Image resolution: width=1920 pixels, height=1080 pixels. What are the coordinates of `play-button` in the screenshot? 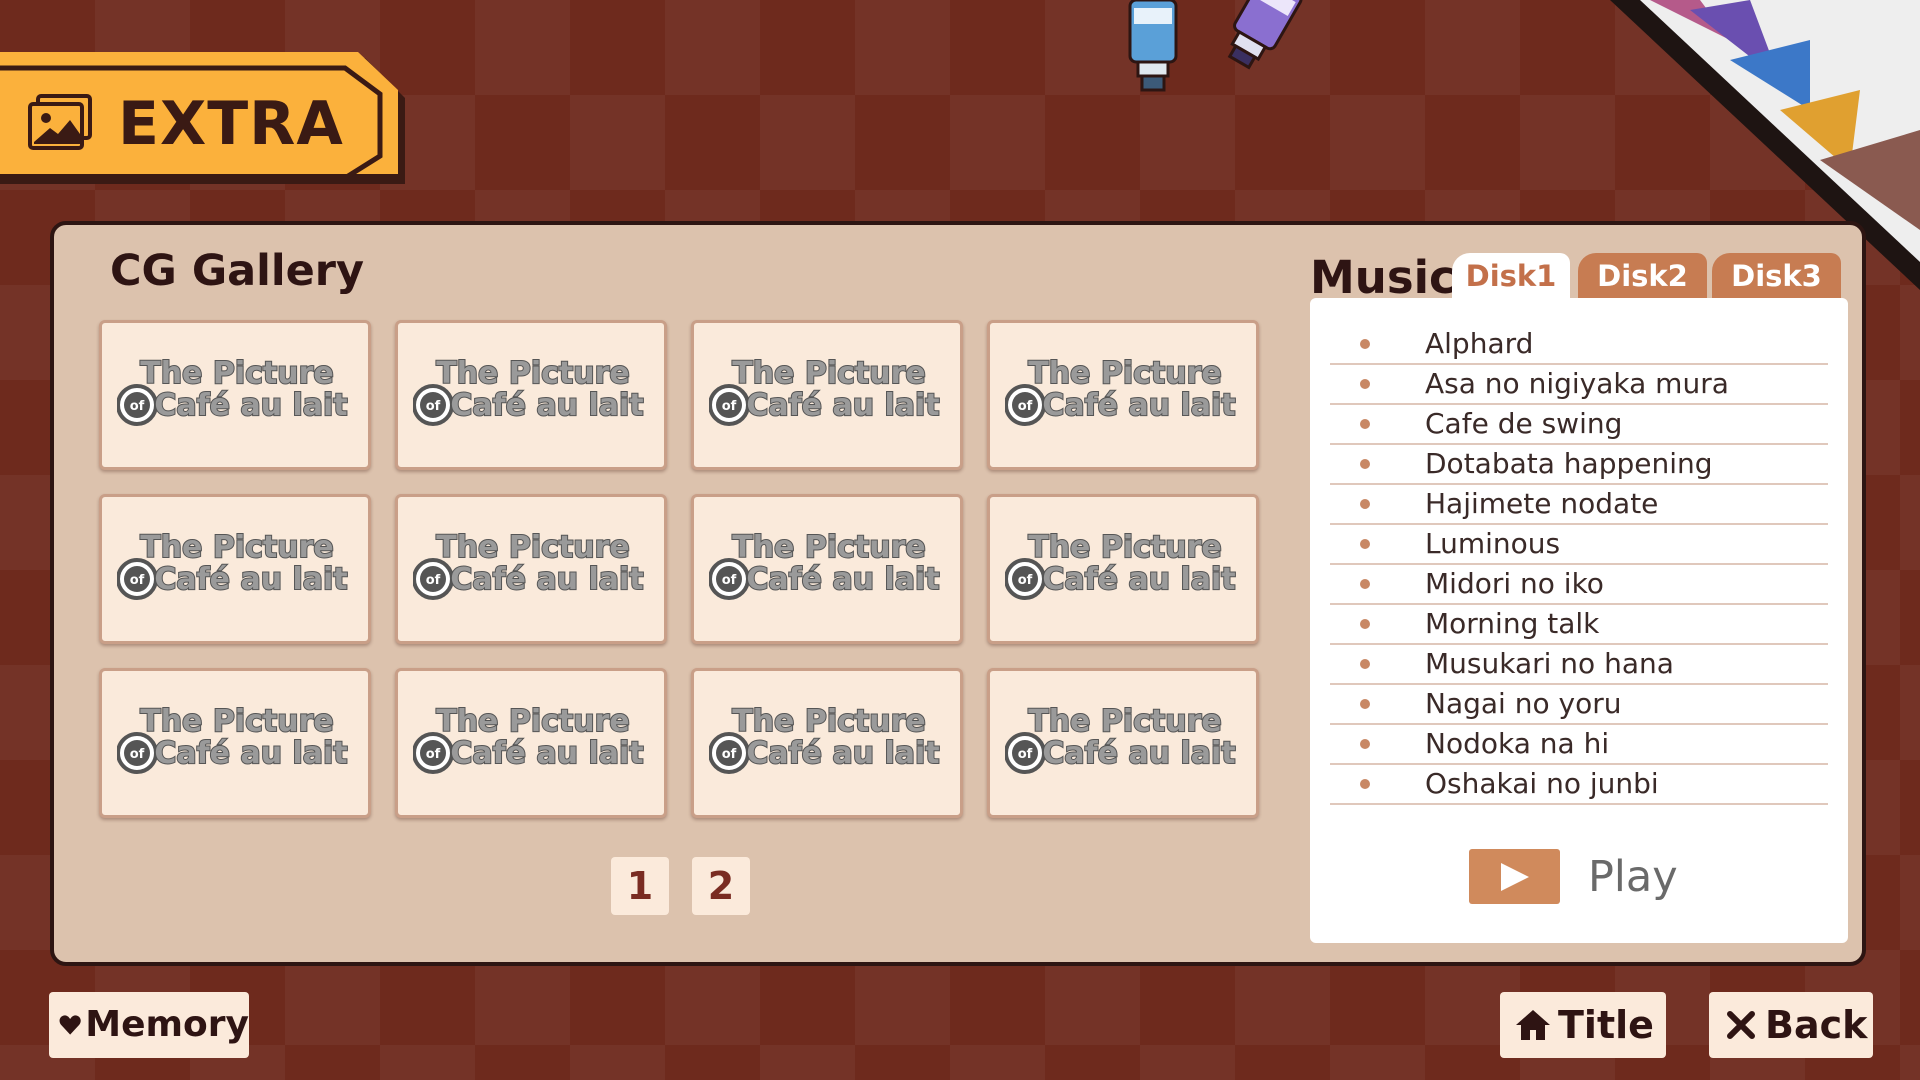 It's located at (1514, 876).